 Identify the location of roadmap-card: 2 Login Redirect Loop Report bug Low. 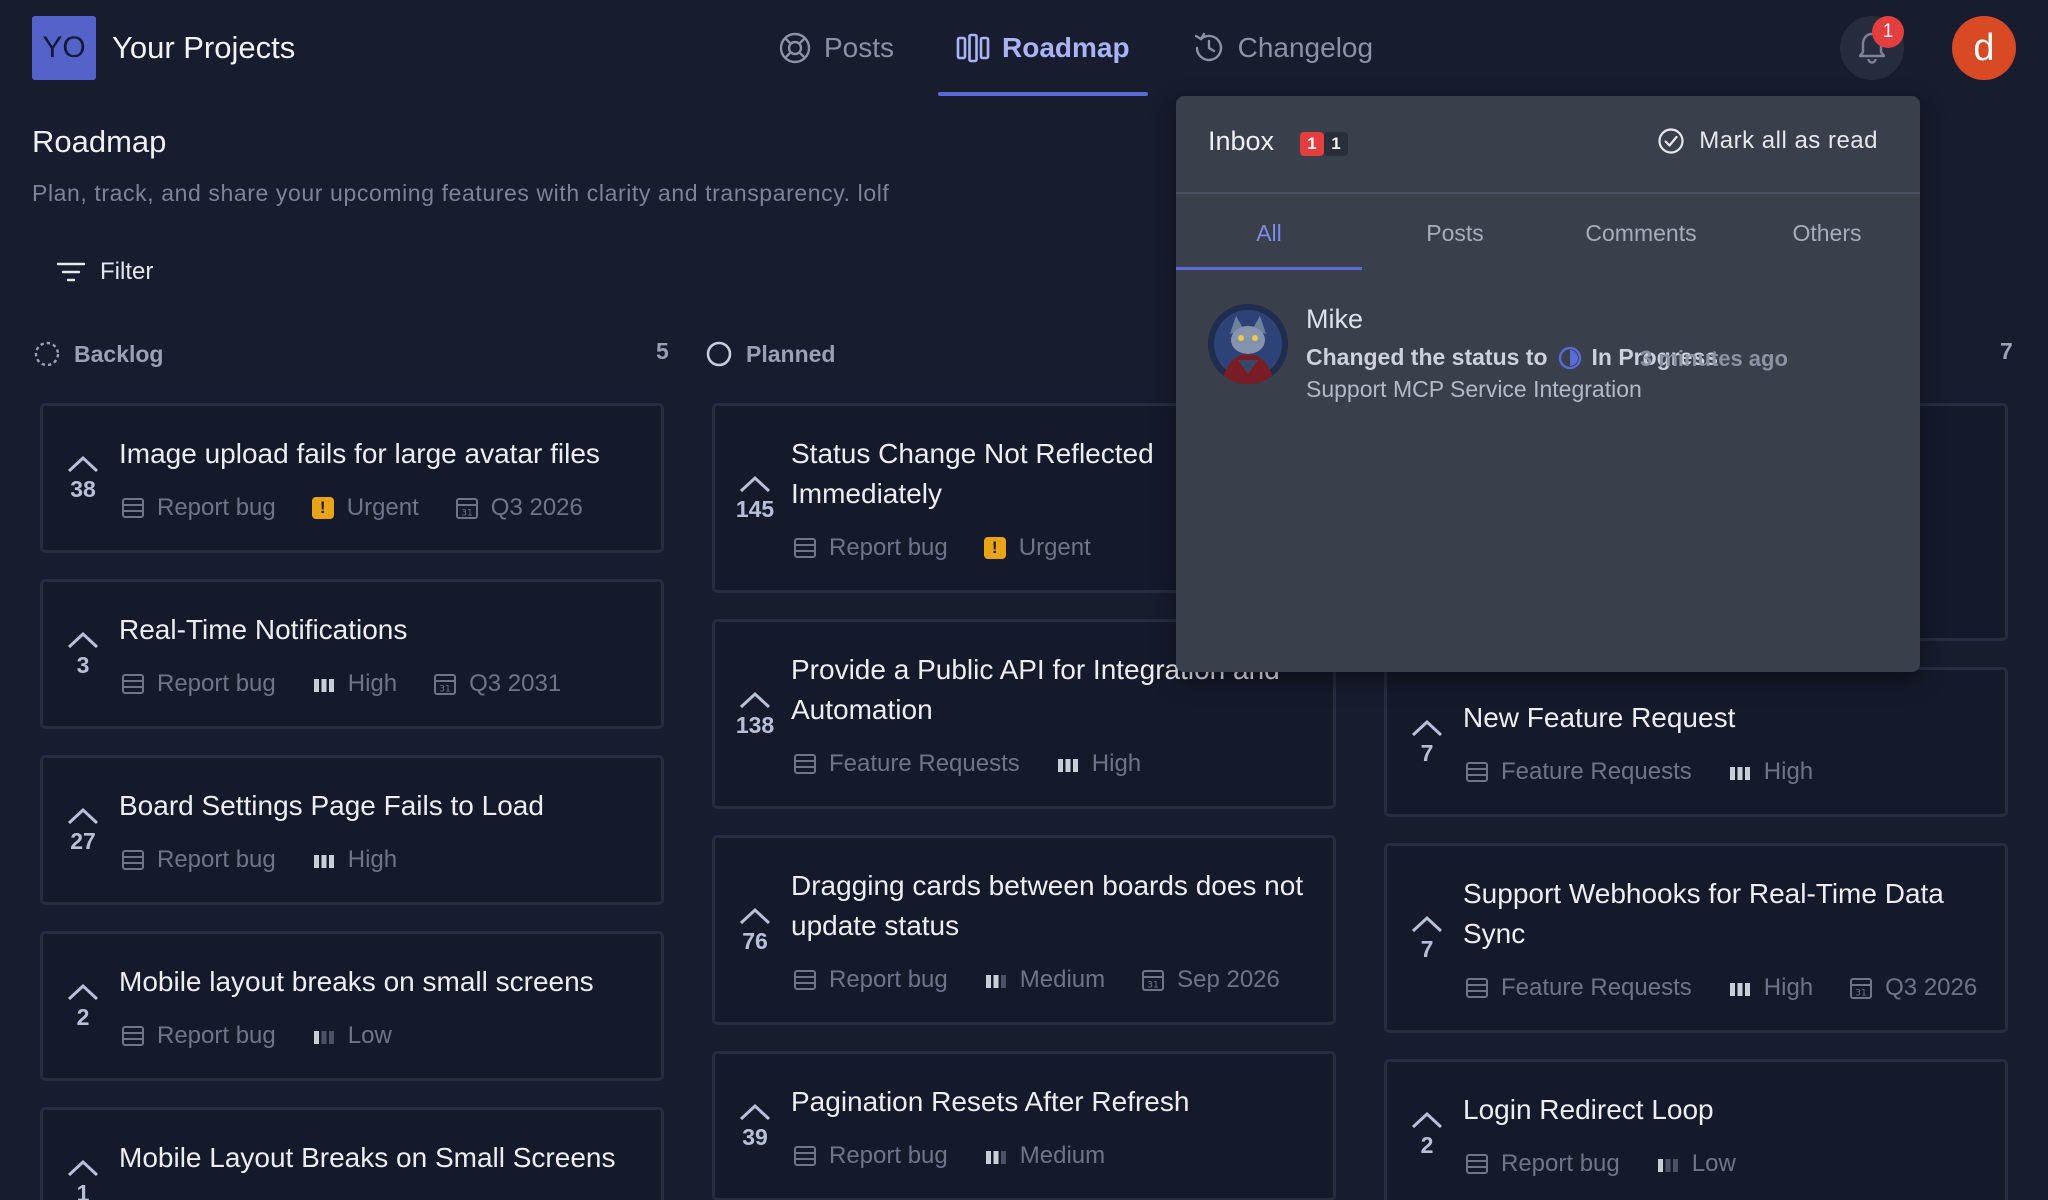
(1696, 1129).